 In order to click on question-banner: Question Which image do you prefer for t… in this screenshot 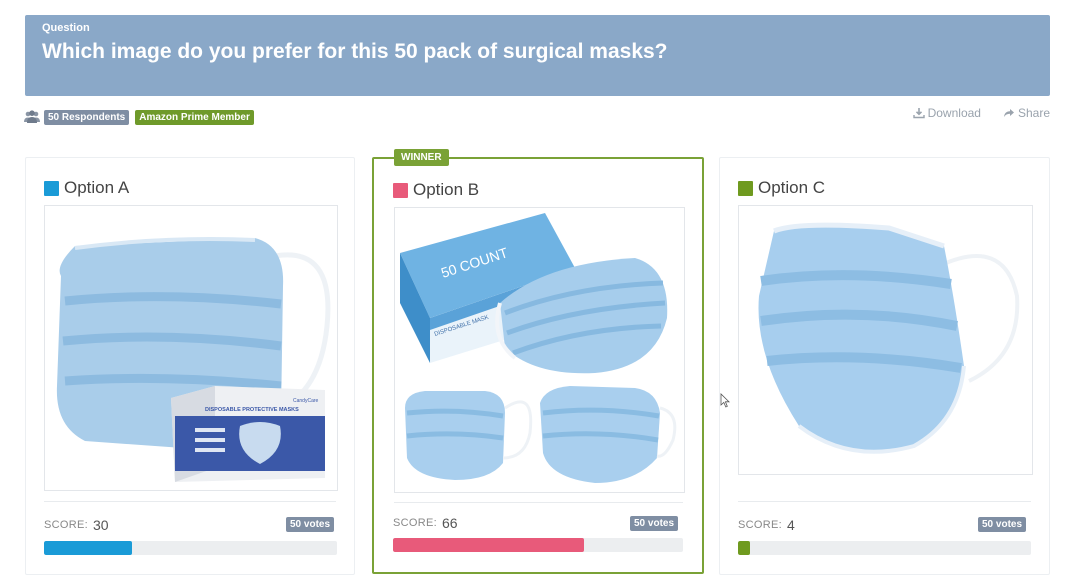, I will do `click(537, 55)`.